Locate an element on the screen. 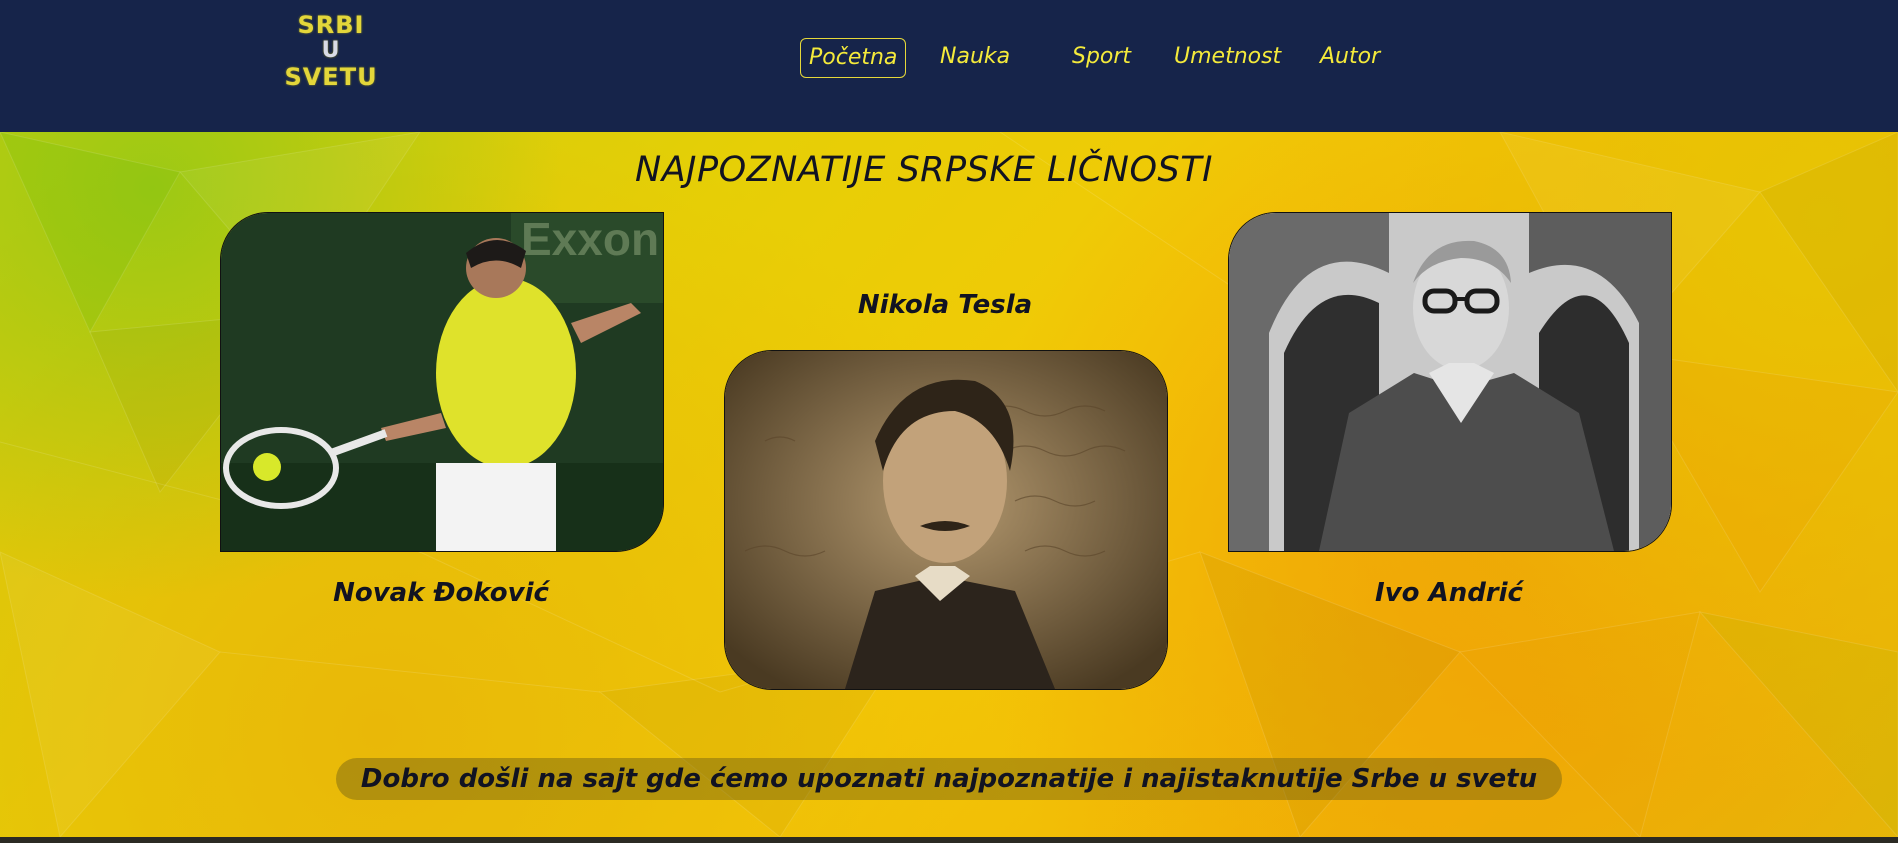  nikola-tesla-image is located at coordinates (946, 520).